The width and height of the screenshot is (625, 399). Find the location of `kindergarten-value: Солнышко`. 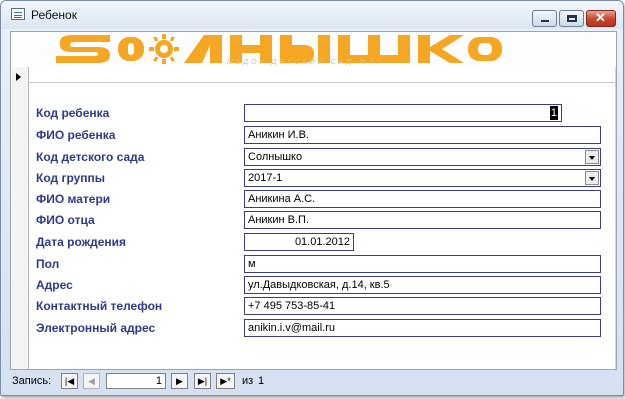

kindergarten-value: Солнышко is located at coordinates (275, 157).